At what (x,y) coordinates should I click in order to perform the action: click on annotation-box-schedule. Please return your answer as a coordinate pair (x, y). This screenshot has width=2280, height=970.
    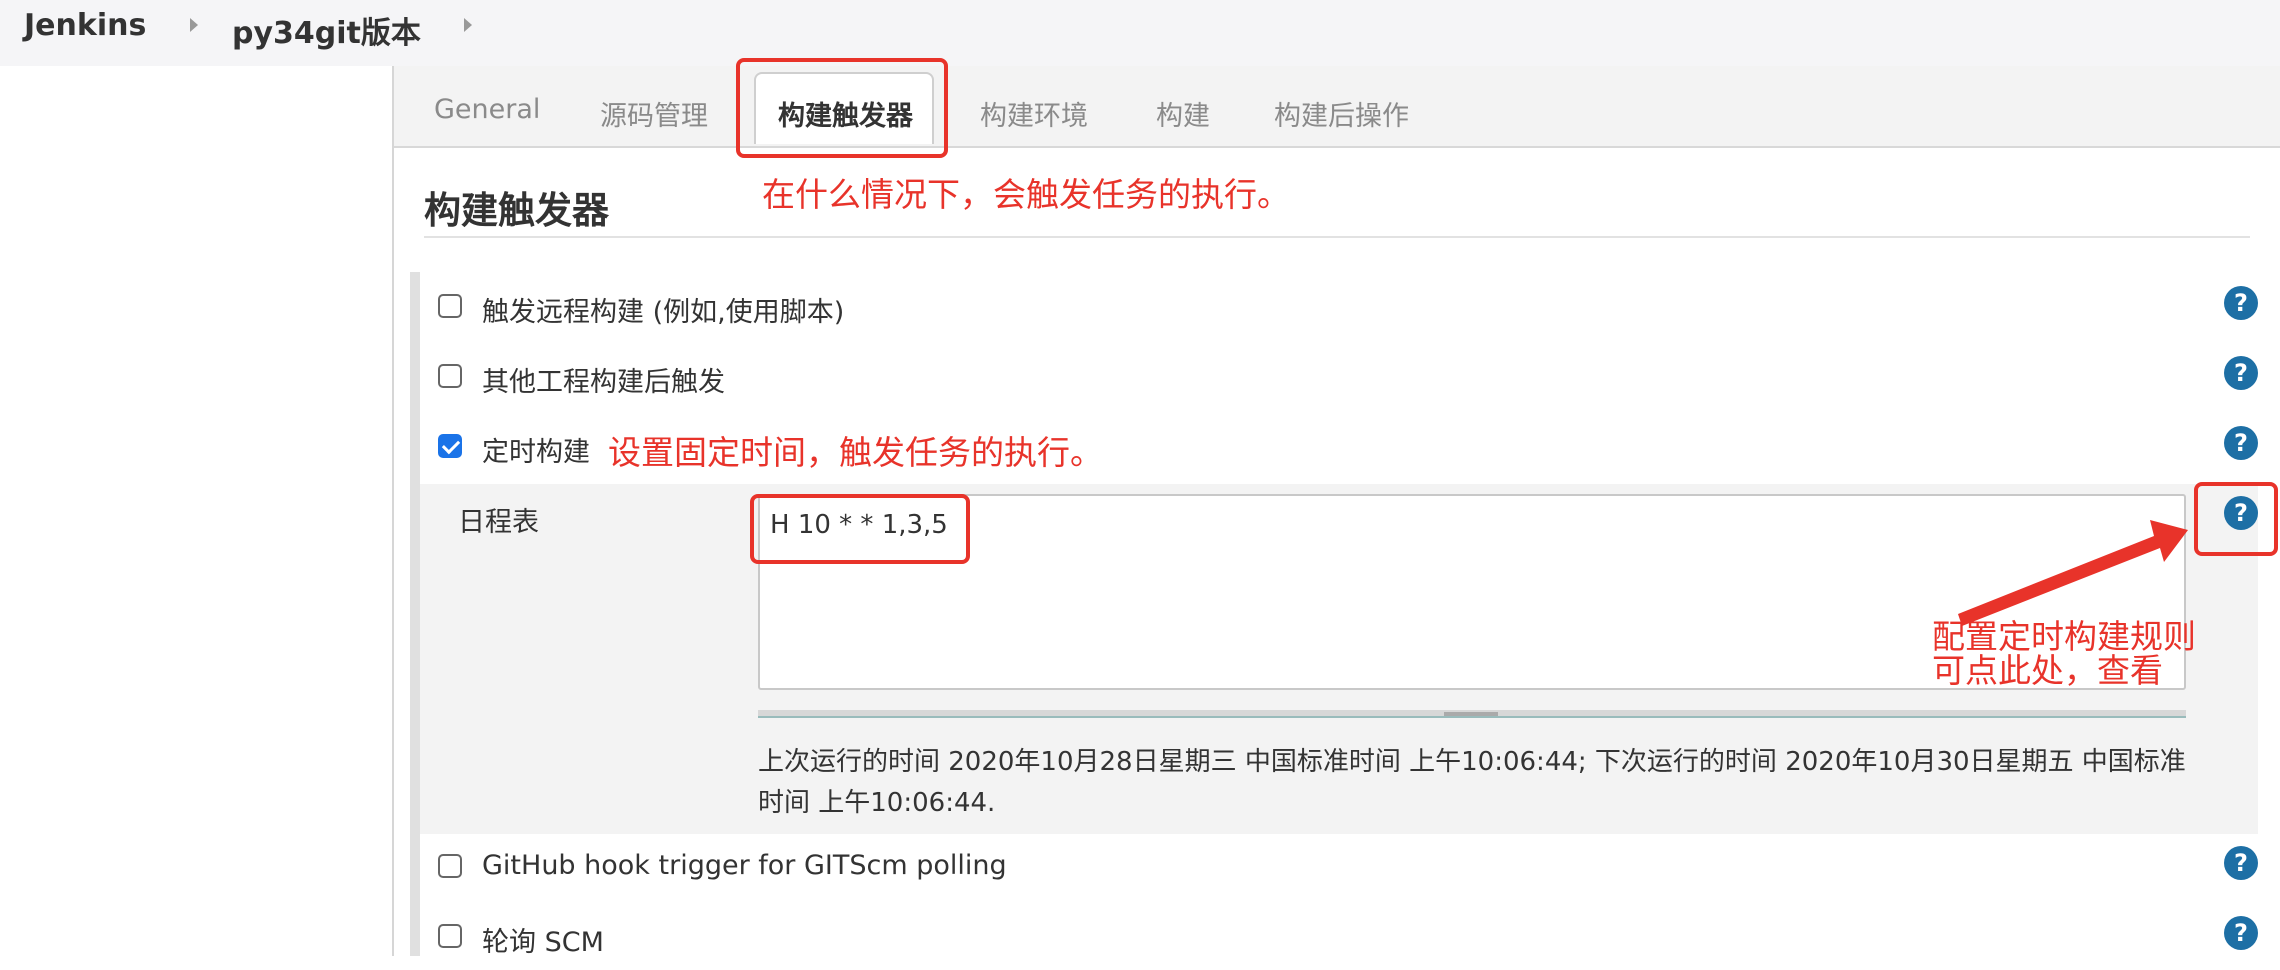
    Looking at the image, I should click on (860, 529).